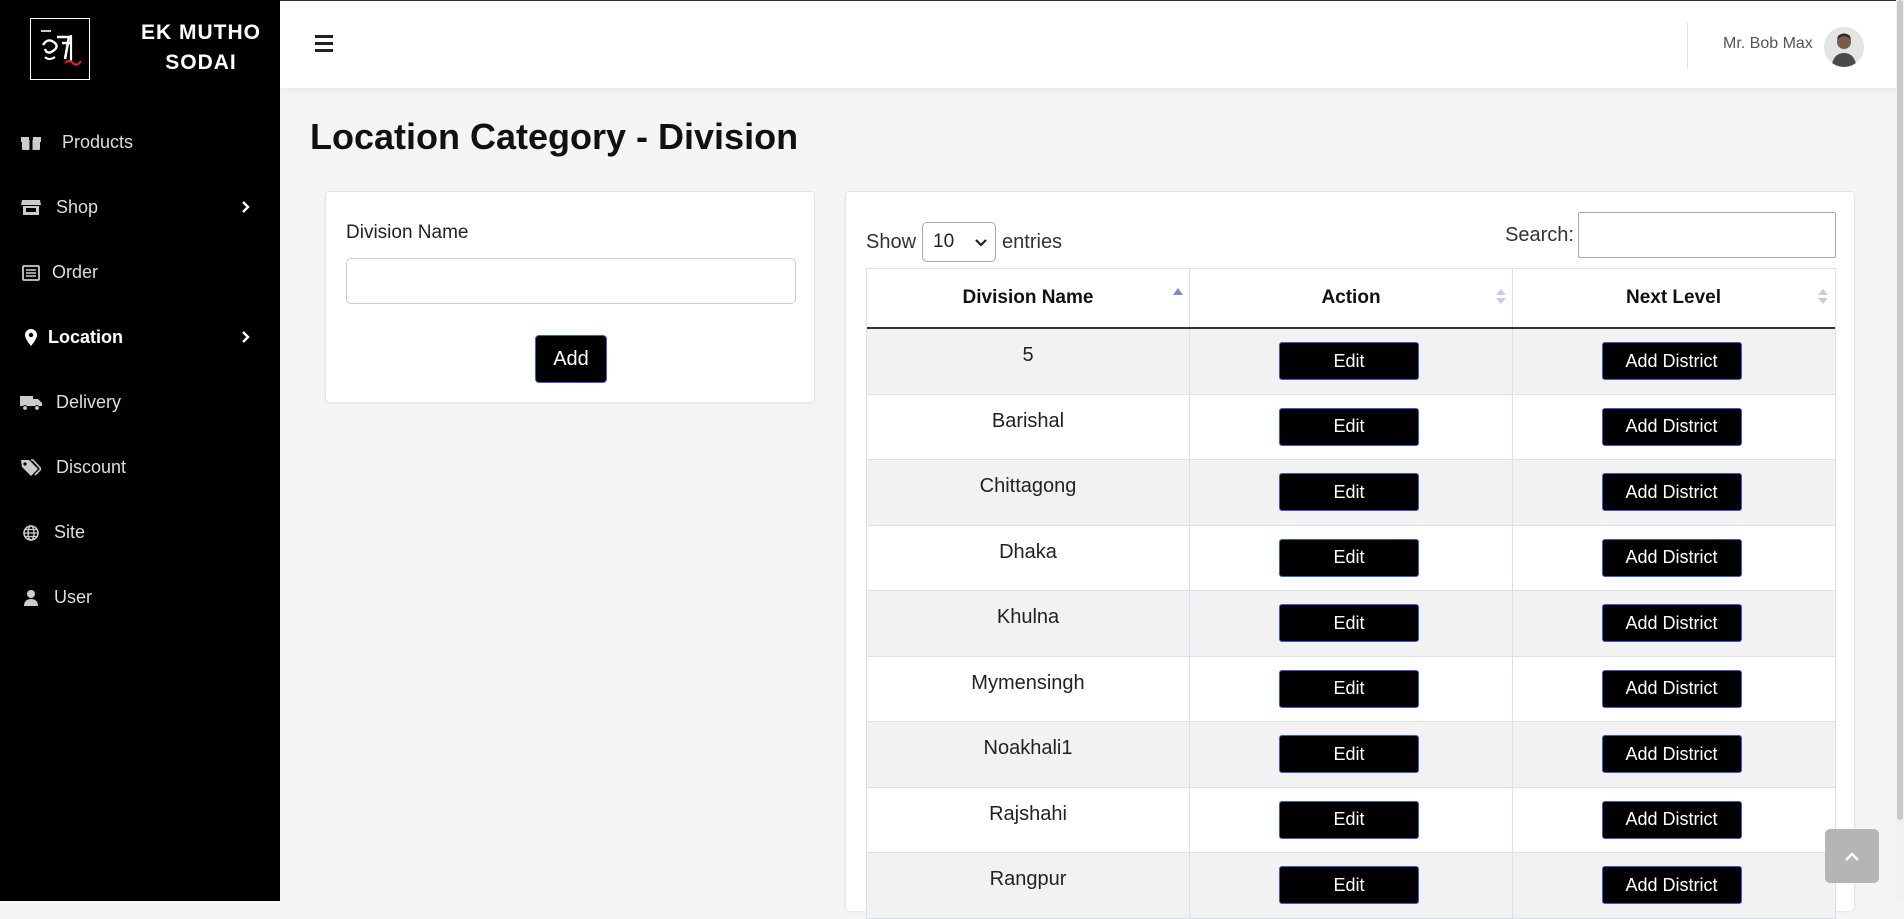  What do you see at coordinates (1028, 558) in the screenshot?
I see `division-name-cell: Dhaka` at bounding box center [1028, 558].